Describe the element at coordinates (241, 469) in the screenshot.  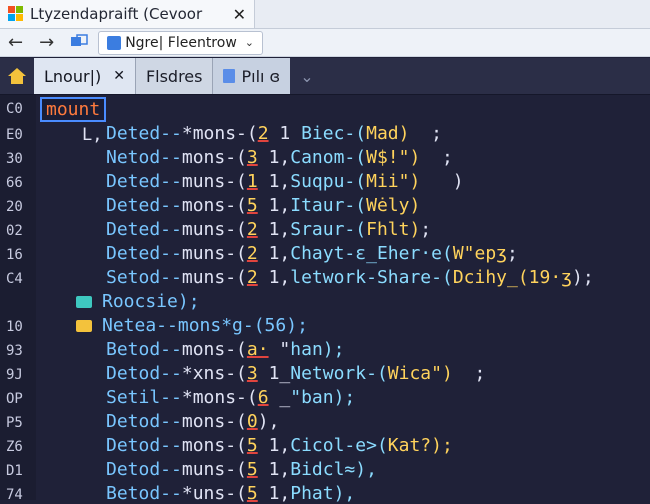
I see `code-line: Detod--muns-(5 1,Bidcl≈),` at that location.